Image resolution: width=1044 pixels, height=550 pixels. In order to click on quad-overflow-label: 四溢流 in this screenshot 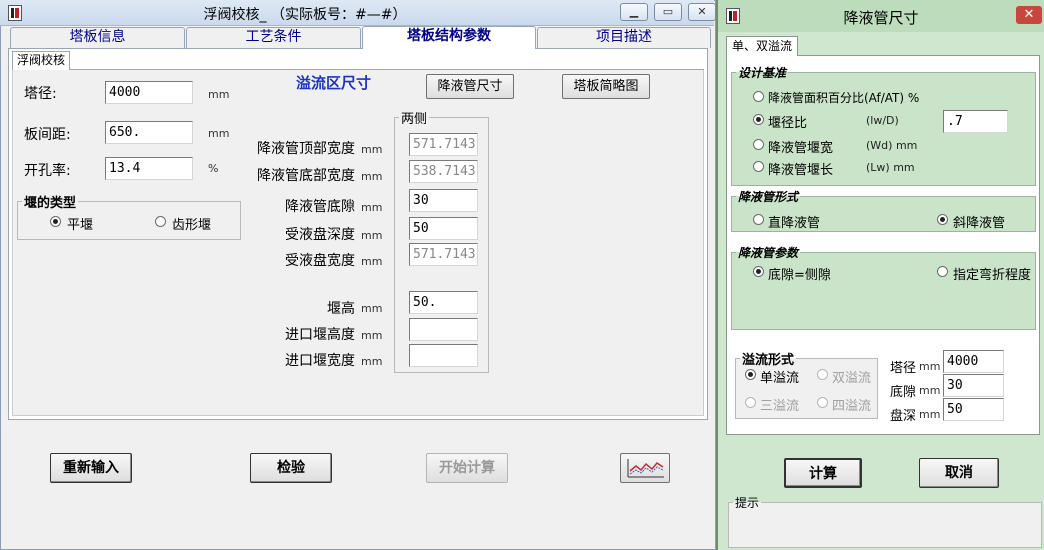, I will do `click(852, 406)`.